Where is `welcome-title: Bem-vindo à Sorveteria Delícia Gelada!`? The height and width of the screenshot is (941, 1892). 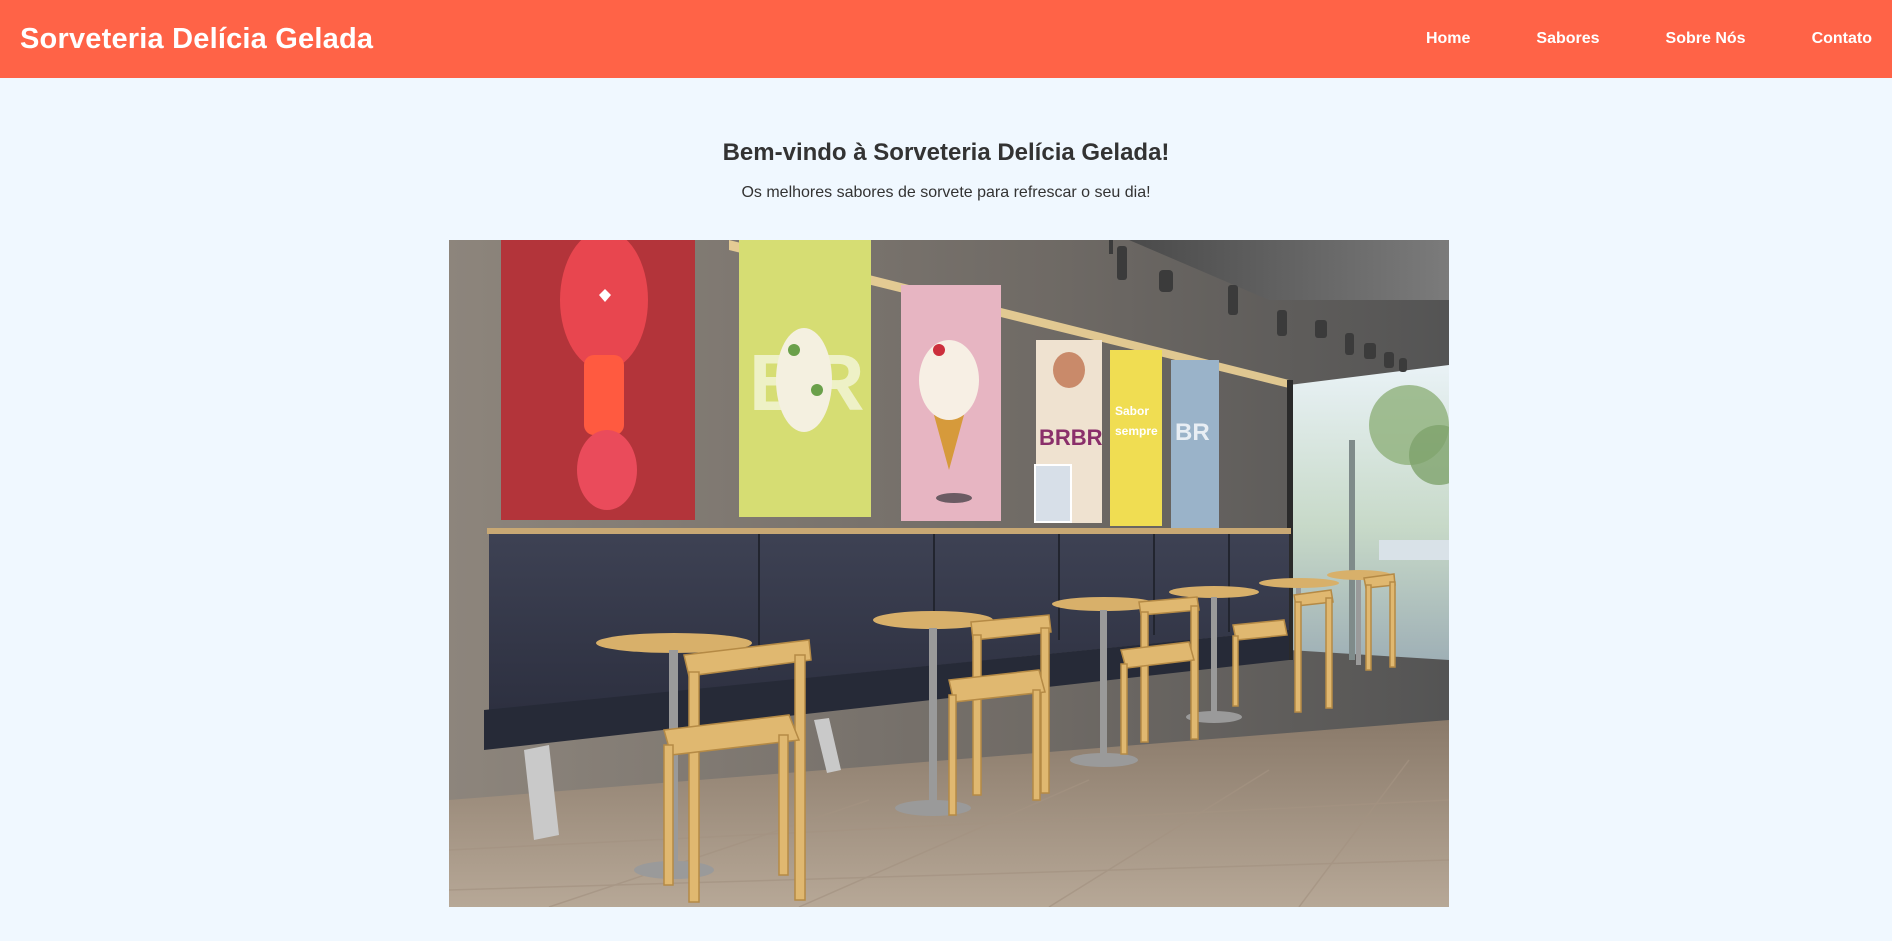
welcome-title: Bem-vindo à Sorveteria Delícia Gelada! is located at coordinates (946, 152).